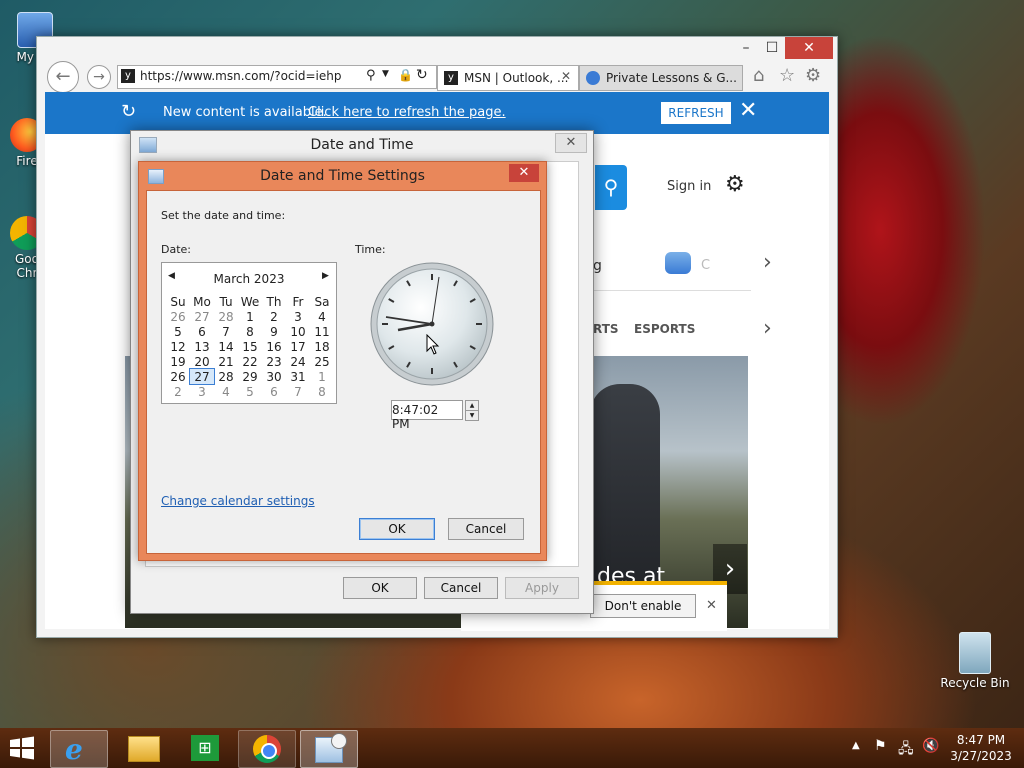 This screenshot has height=768, width=1024. I want to click on calendar-day: 13, so click(202, 346).